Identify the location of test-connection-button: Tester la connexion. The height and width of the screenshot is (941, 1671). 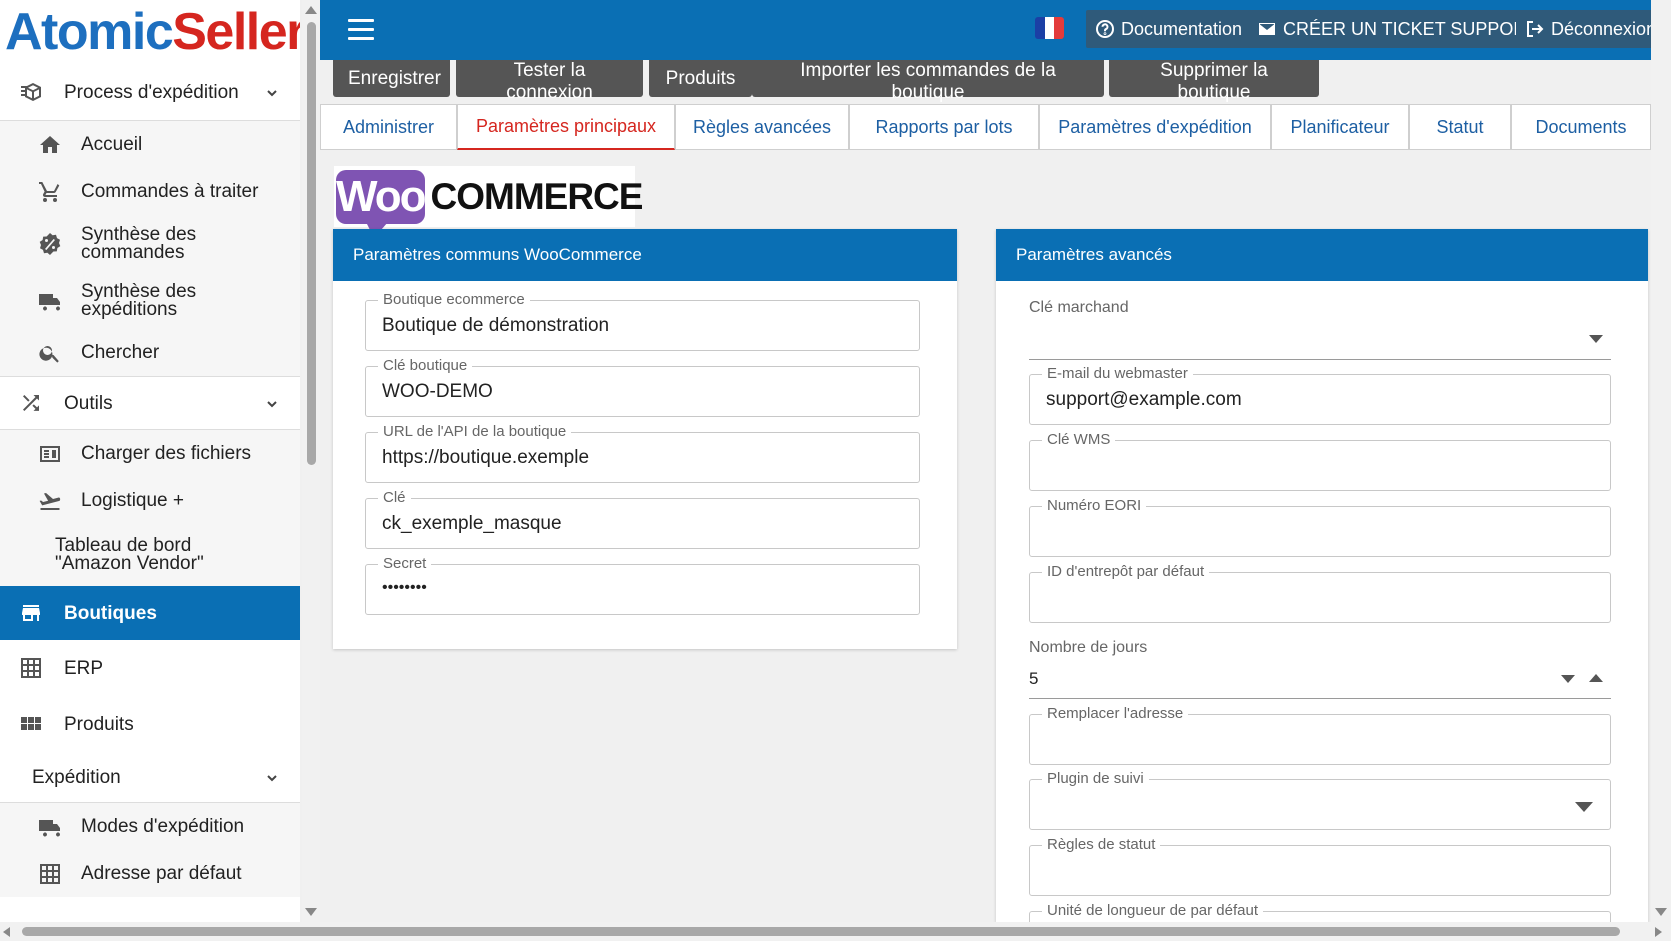
(549, 81).